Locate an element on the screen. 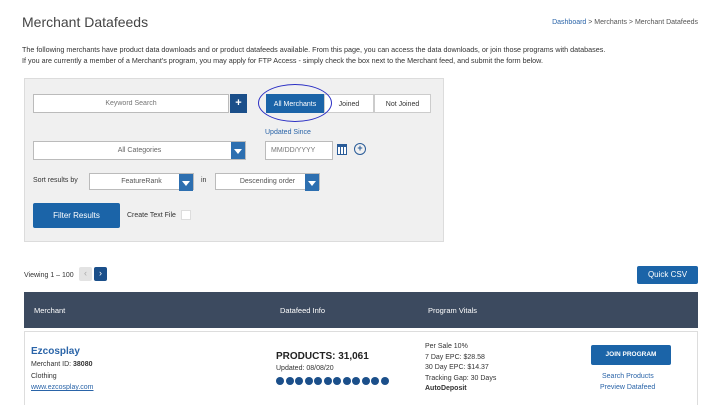 The height and width of the screenshot is (405, 720). breadcrumb-trail: > Merchants > Merchant Datafeeds is located at coordinates (642, 22).